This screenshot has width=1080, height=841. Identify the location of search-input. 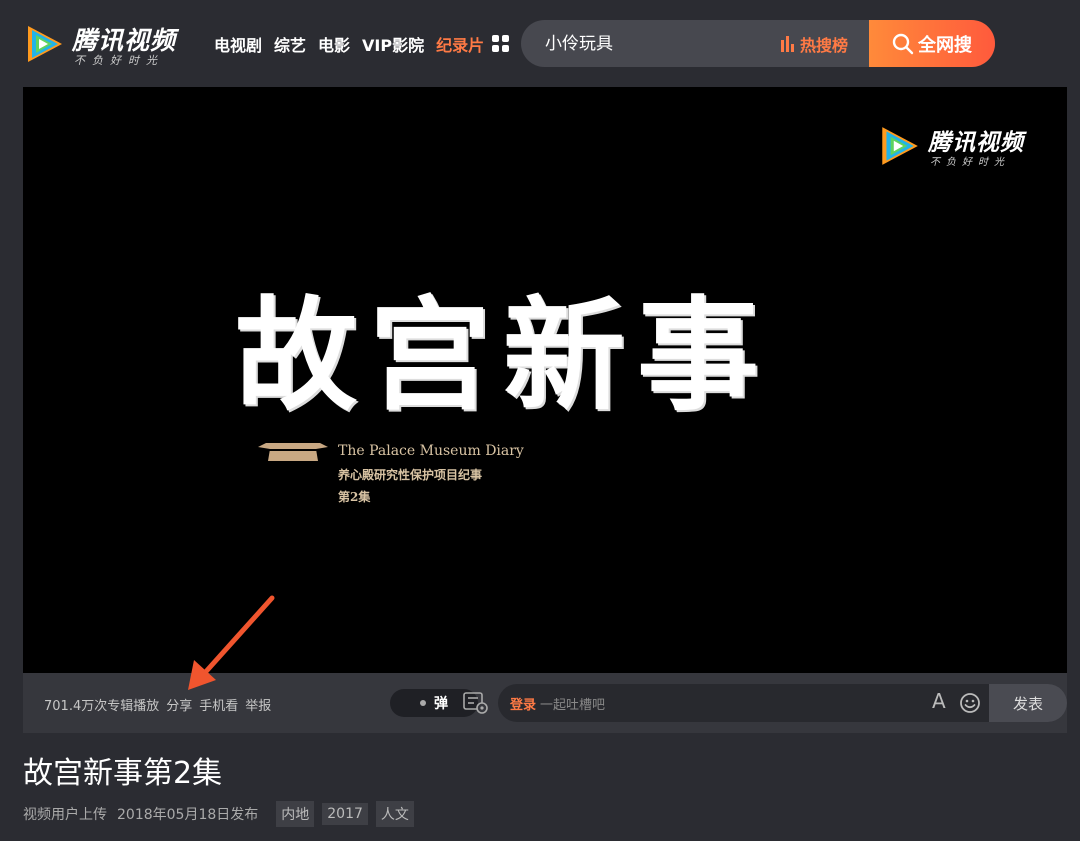
(655, 43).